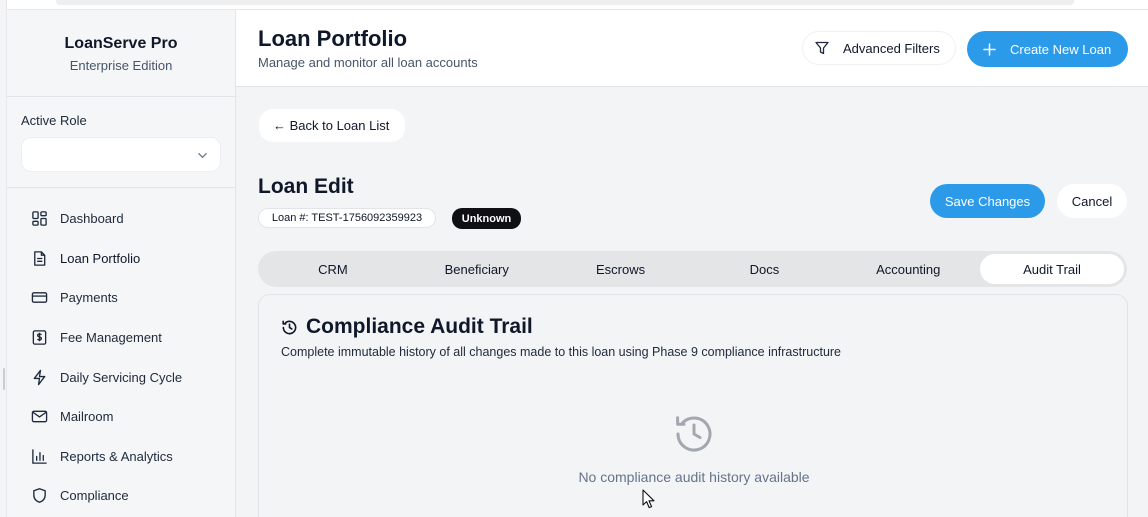 The image size is (1148, 517). What do you see at coordinates (1052, 269) in the screenshot?
I see `tab-audit-trail: Audit Trail` at bounding box center [1052, 269].